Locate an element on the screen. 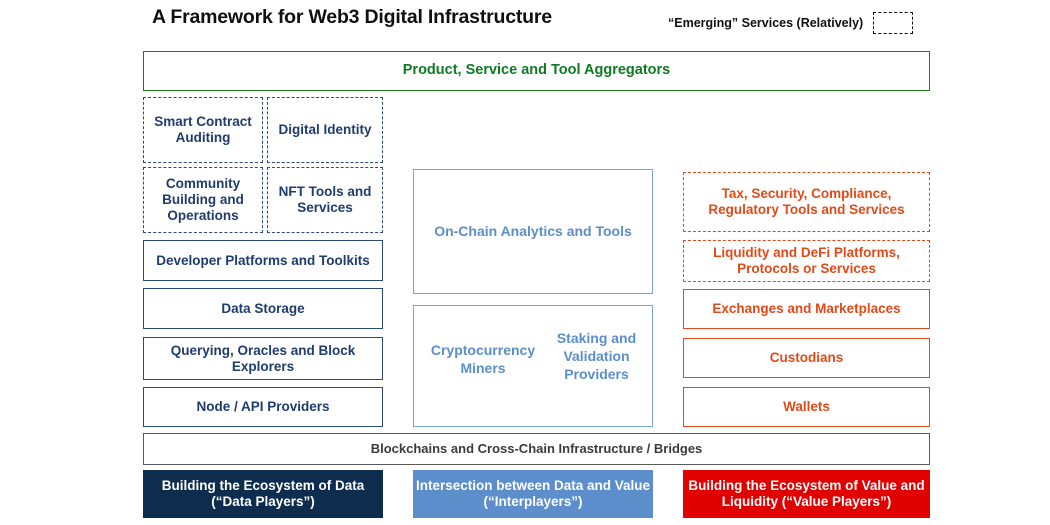 The height and width of the screenshot is (525, 1050). data-querying-oracles-explorers: Querying, Oracles and Block Explorers is located at coordinates (263, 358).